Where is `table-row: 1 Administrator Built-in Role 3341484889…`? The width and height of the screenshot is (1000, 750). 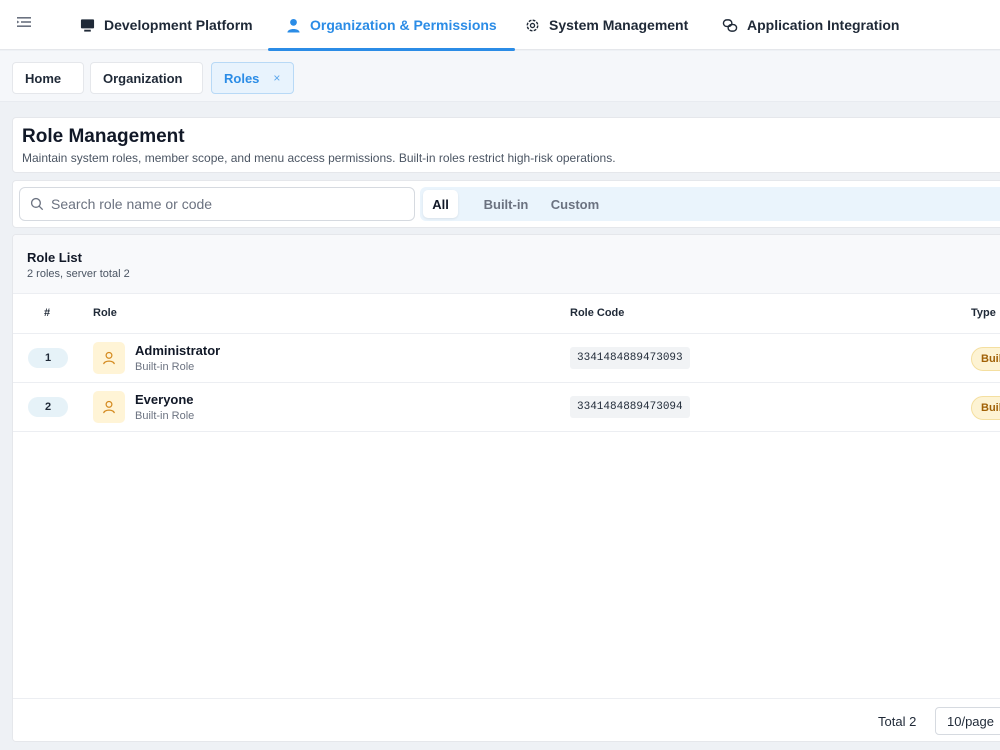
table-row: 1 Administrator Built-in Role 3341484889… is located at coordinates (506, 358).